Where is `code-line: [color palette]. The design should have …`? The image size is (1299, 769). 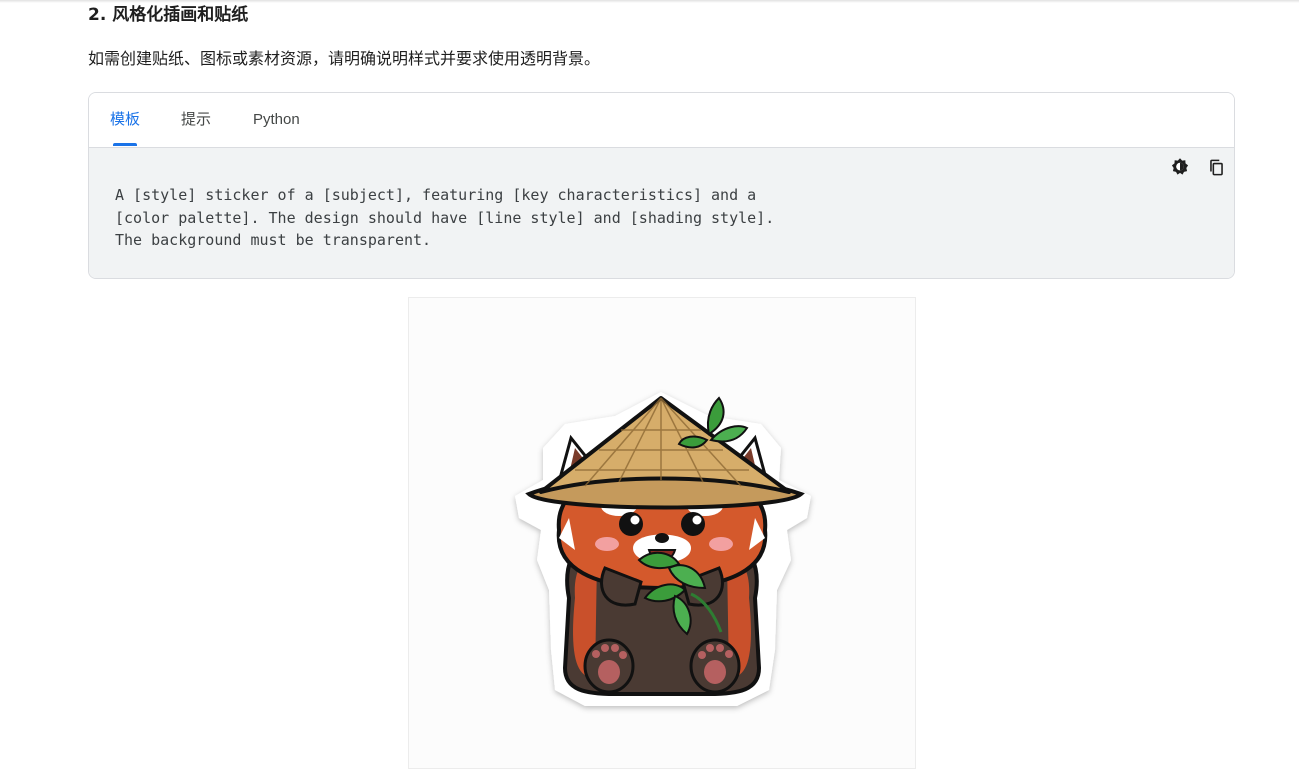 code-line: [color palette]. The design should have … is located at coordinates (445, 217).